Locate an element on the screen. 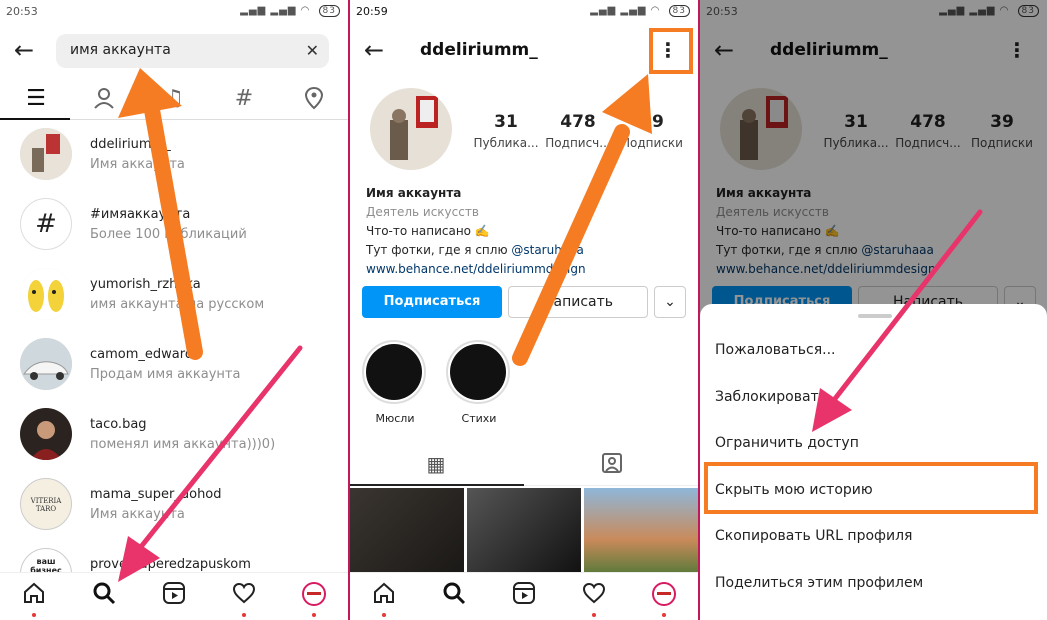 This screenshot has width=1047, height=620. status-time: 20:59 is located at coordinates (372, 11).